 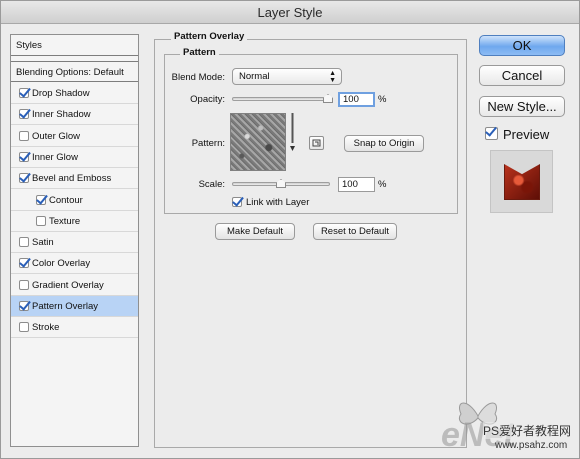 I want to click on style-item-outer-glow: Outer Glow, so click(x=74, y=136).